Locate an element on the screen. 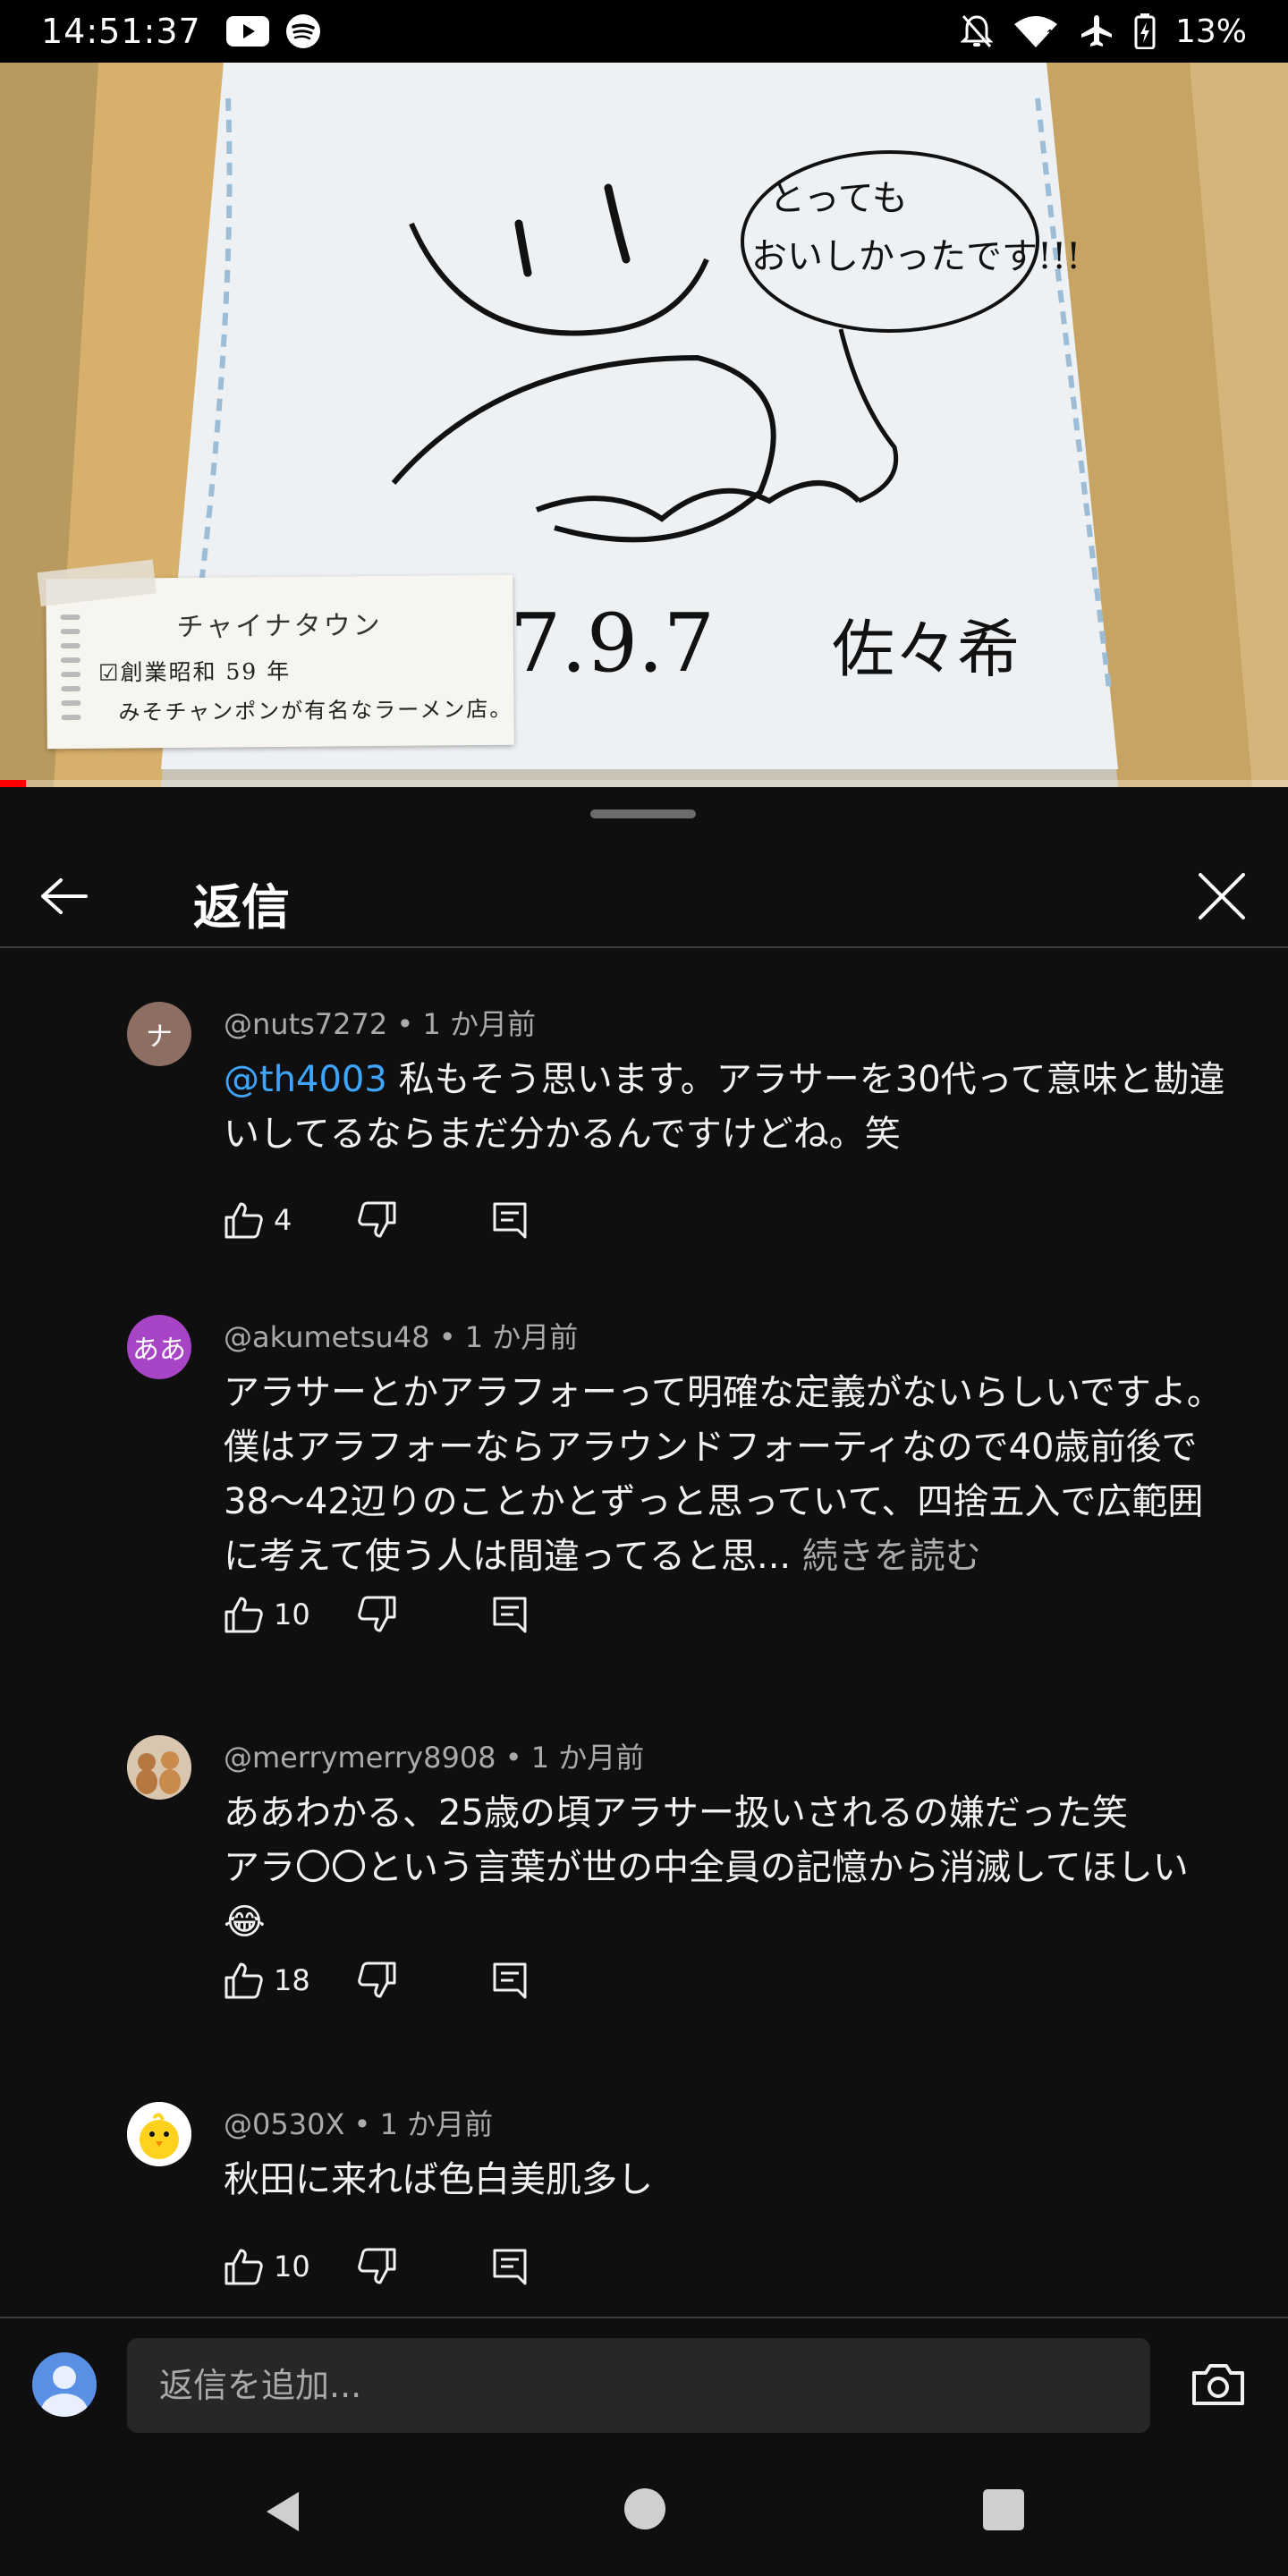  close-button is located at coordinates (1222, 896).